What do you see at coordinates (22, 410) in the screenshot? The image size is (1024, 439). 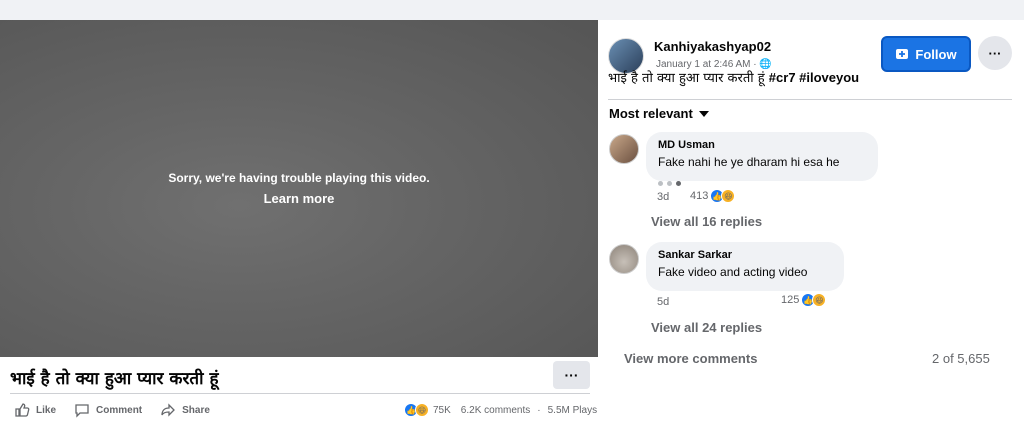 I see `thumbs-up-icon` at bounding box center [22, 410].